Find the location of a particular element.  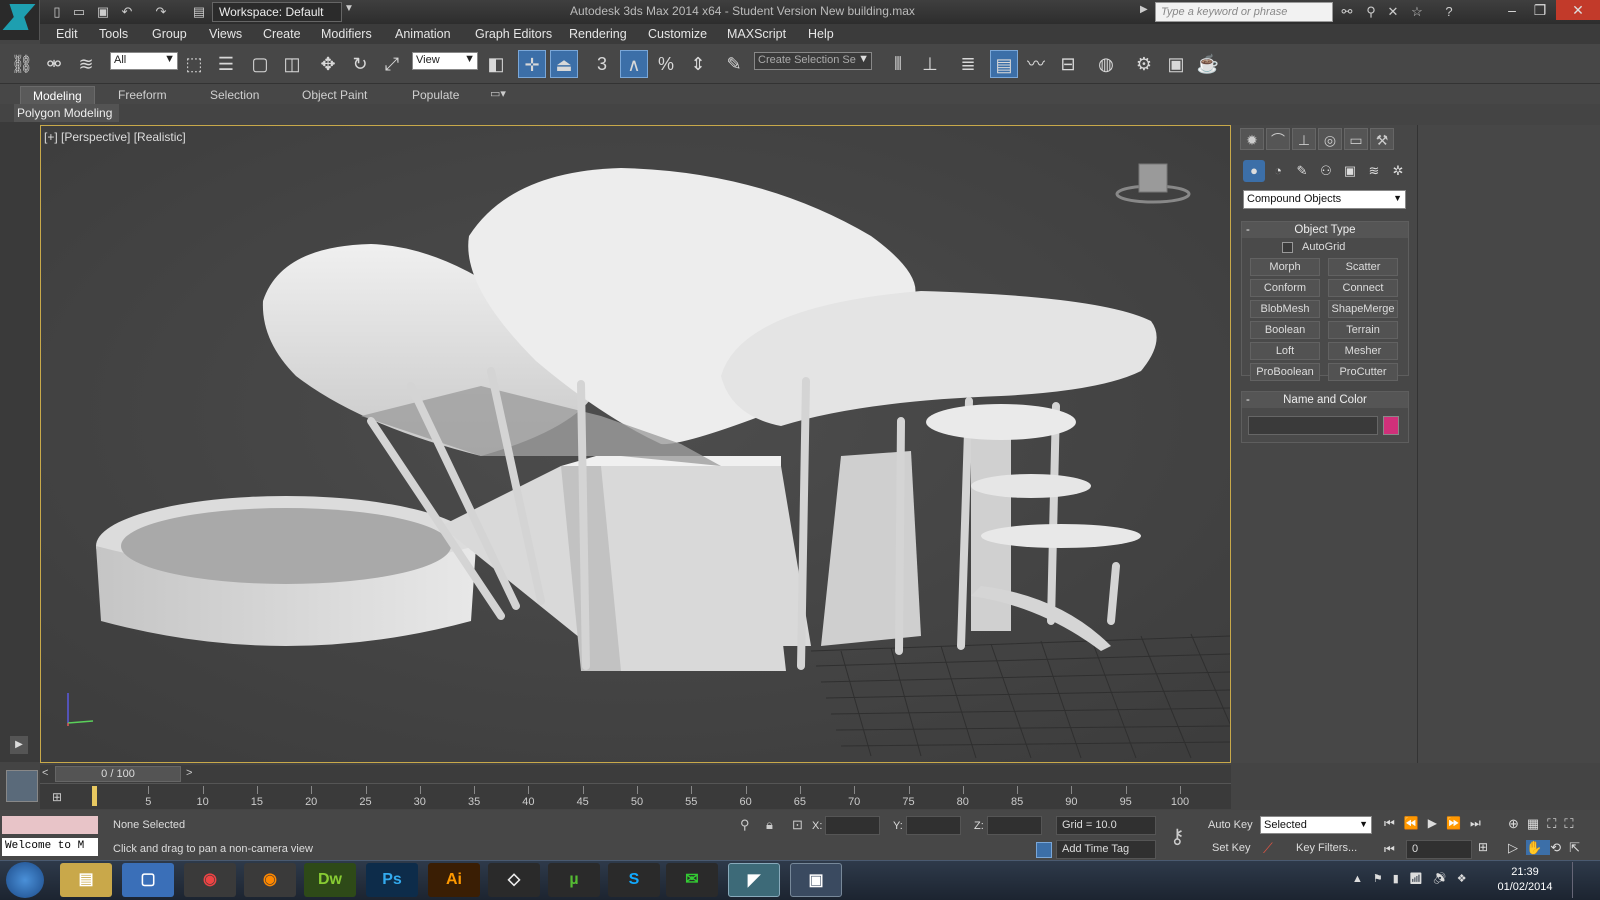

scene-explorer-icon: ▤ is located at coordinates (1004, 64).